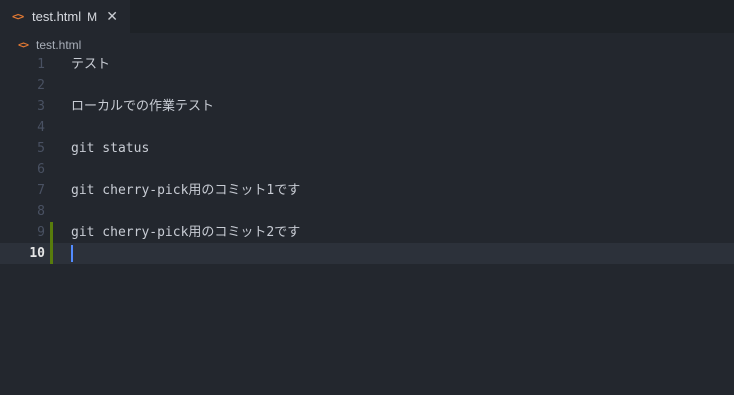 This screenshot has width=734, height=395. I want to click on modified-badge: M, so click(92, 16).